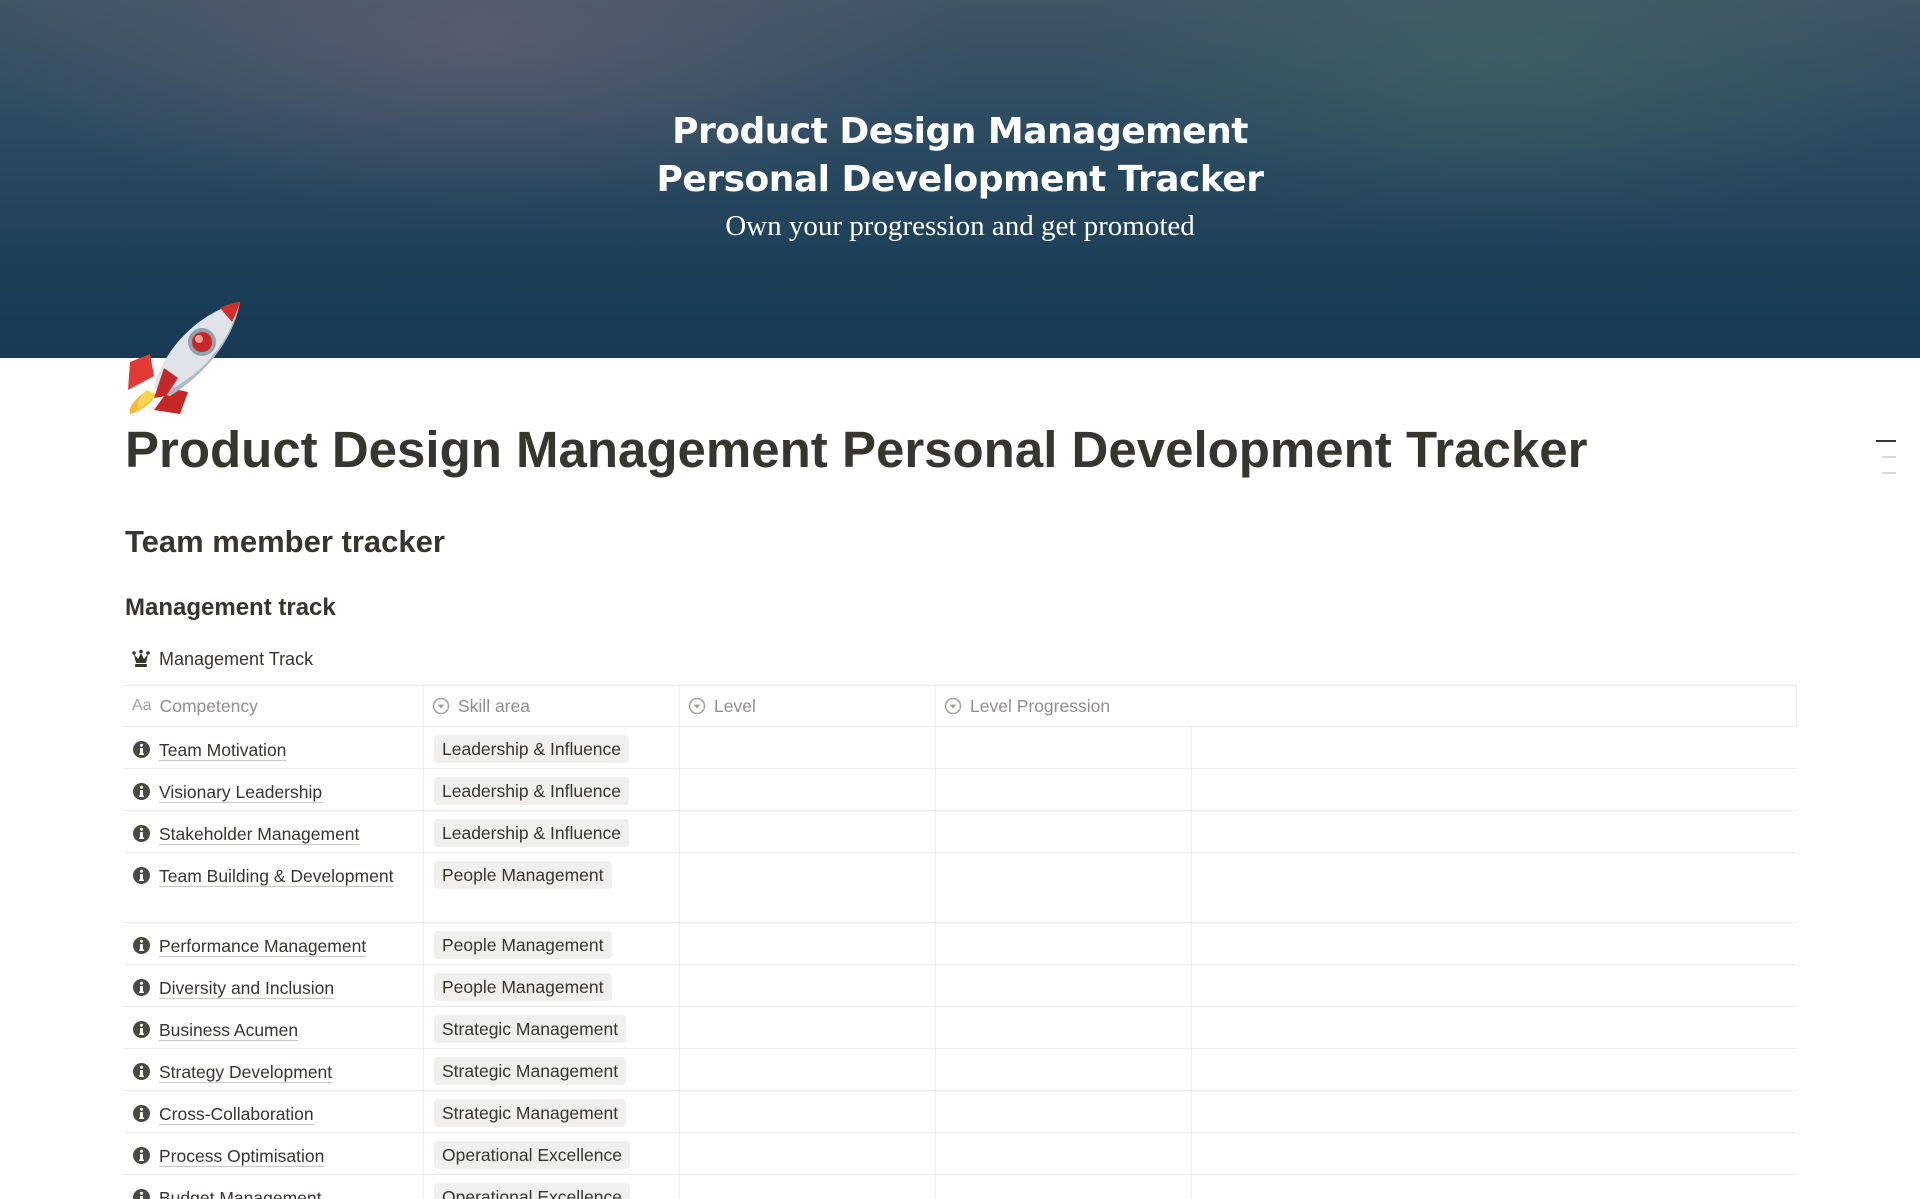  What do you see at coordinates (259, 834) in the screenshot?
I see `competency-name: Stakeholder Management` at bounding box center [259, 834].